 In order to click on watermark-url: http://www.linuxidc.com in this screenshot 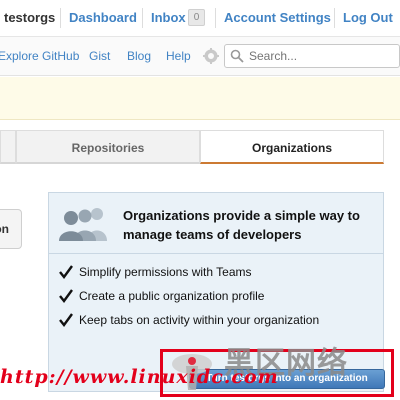, I will do `click(139, 377)`.